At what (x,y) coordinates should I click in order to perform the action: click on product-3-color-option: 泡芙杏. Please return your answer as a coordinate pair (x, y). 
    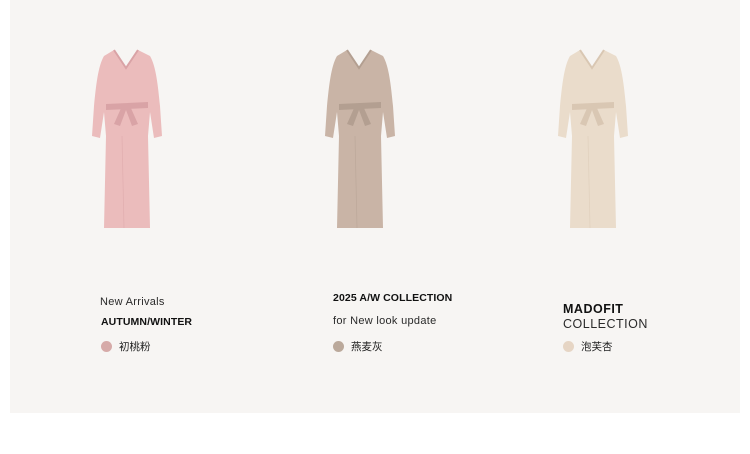
    Looking at the image, I should click on (588, 346).